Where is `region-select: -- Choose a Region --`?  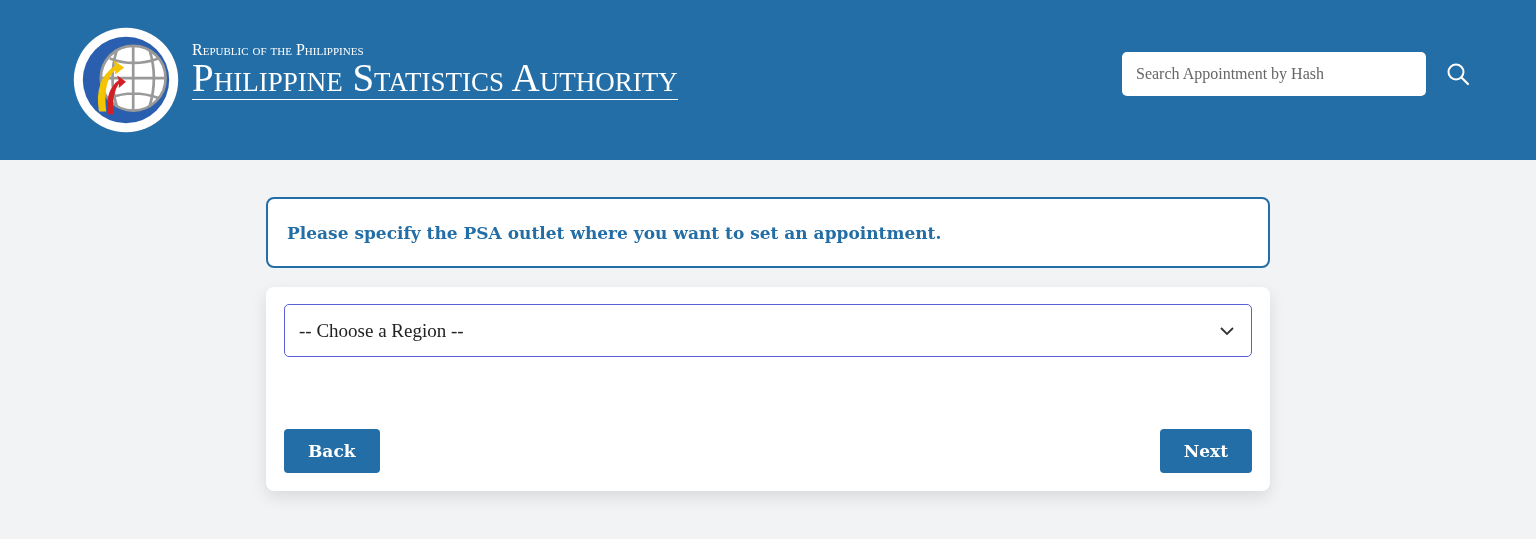 region-select: -- Choose a Region -- is located at coordinates (768, 330).